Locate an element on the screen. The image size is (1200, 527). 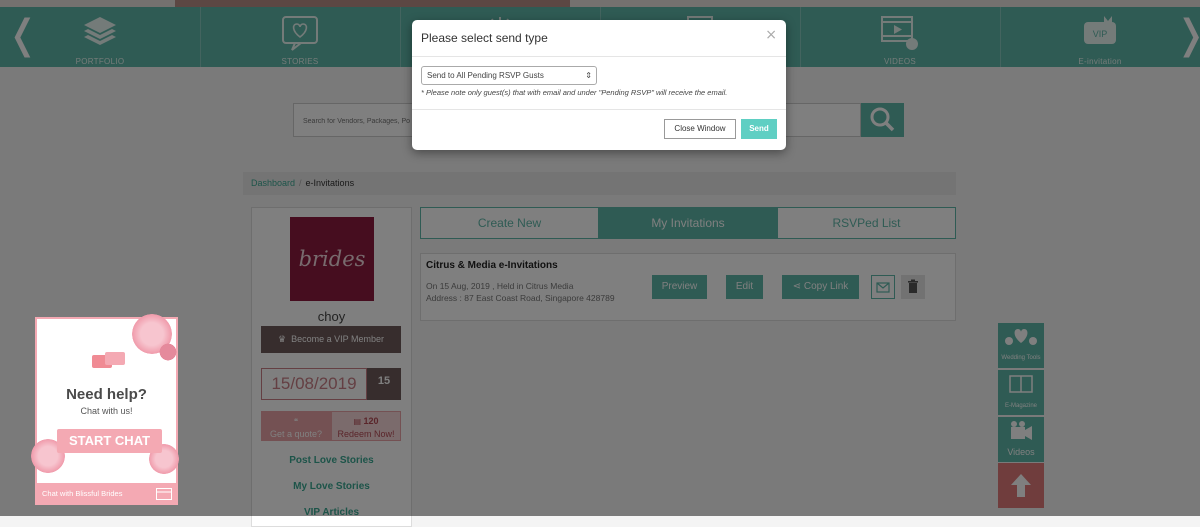
send-type-select: Send to All Pending RSVP Gusts ⇕ is located at coordinates (509, 75).